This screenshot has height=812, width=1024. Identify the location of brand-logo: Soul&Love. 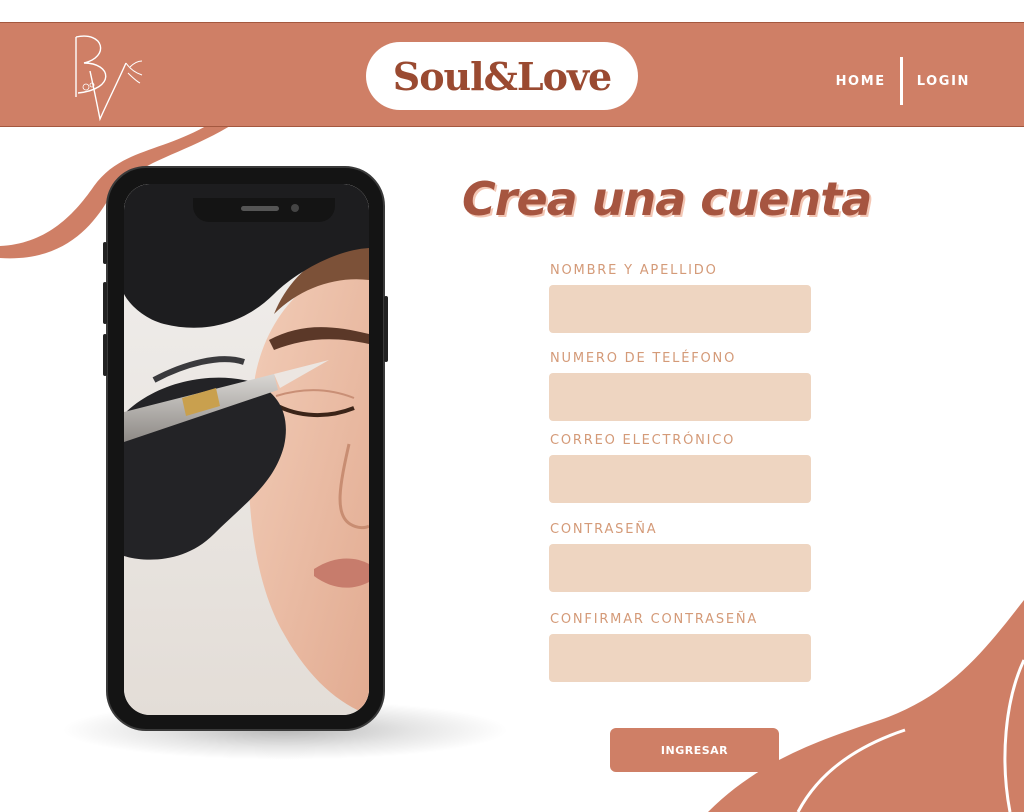
(502, 76).